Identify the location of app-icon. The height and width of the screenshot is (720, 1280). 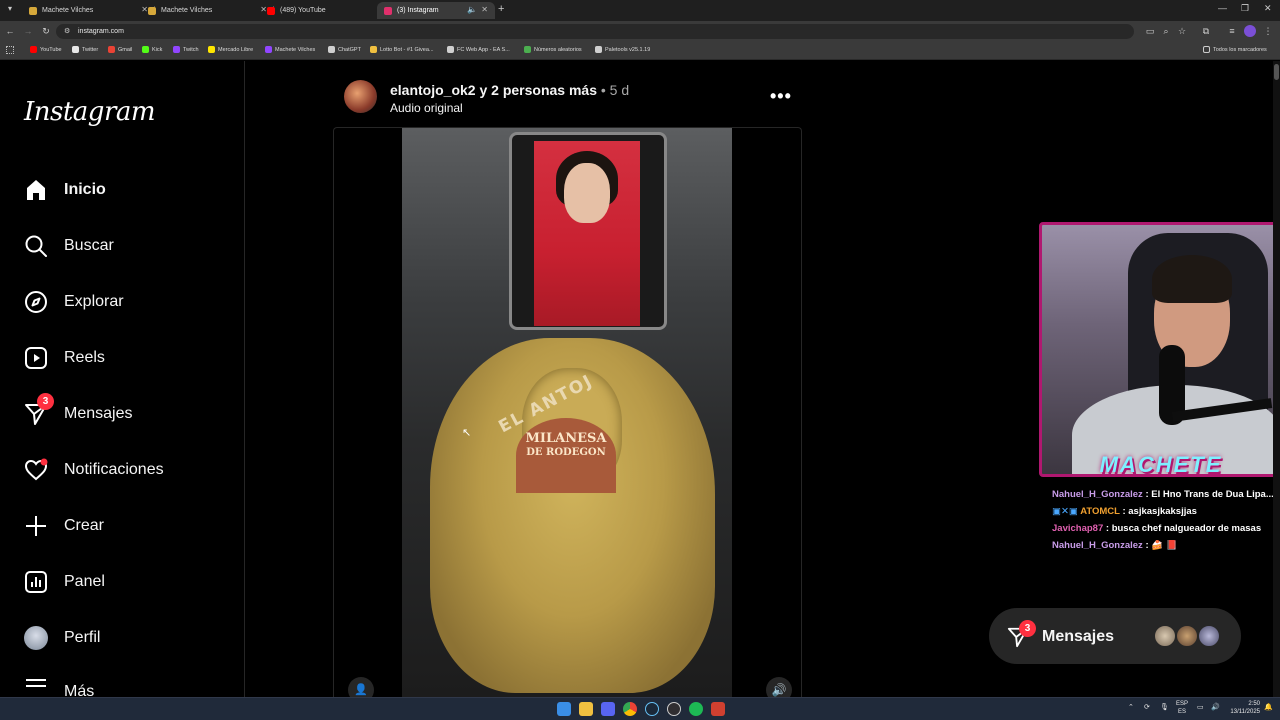
(718, 709).